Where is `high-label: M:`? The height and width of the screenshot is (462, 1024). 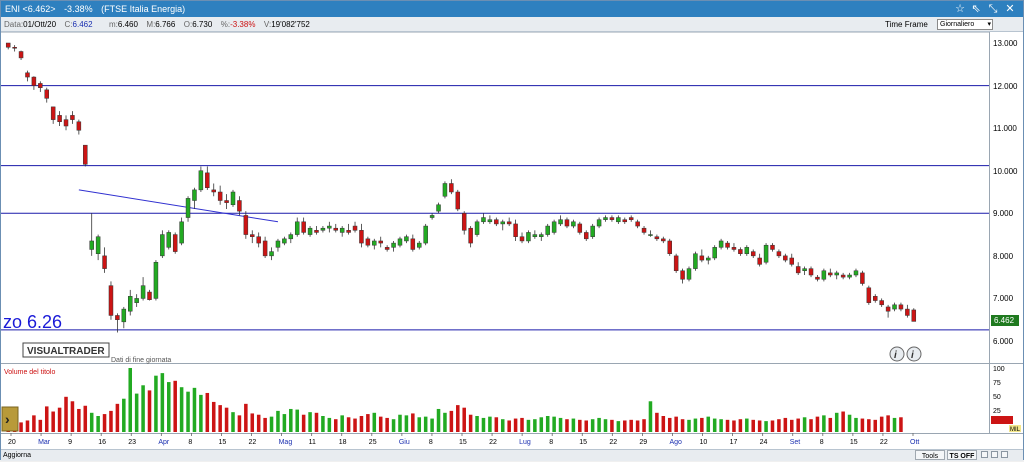
high-label: M: is located at coordinates (151, 24).